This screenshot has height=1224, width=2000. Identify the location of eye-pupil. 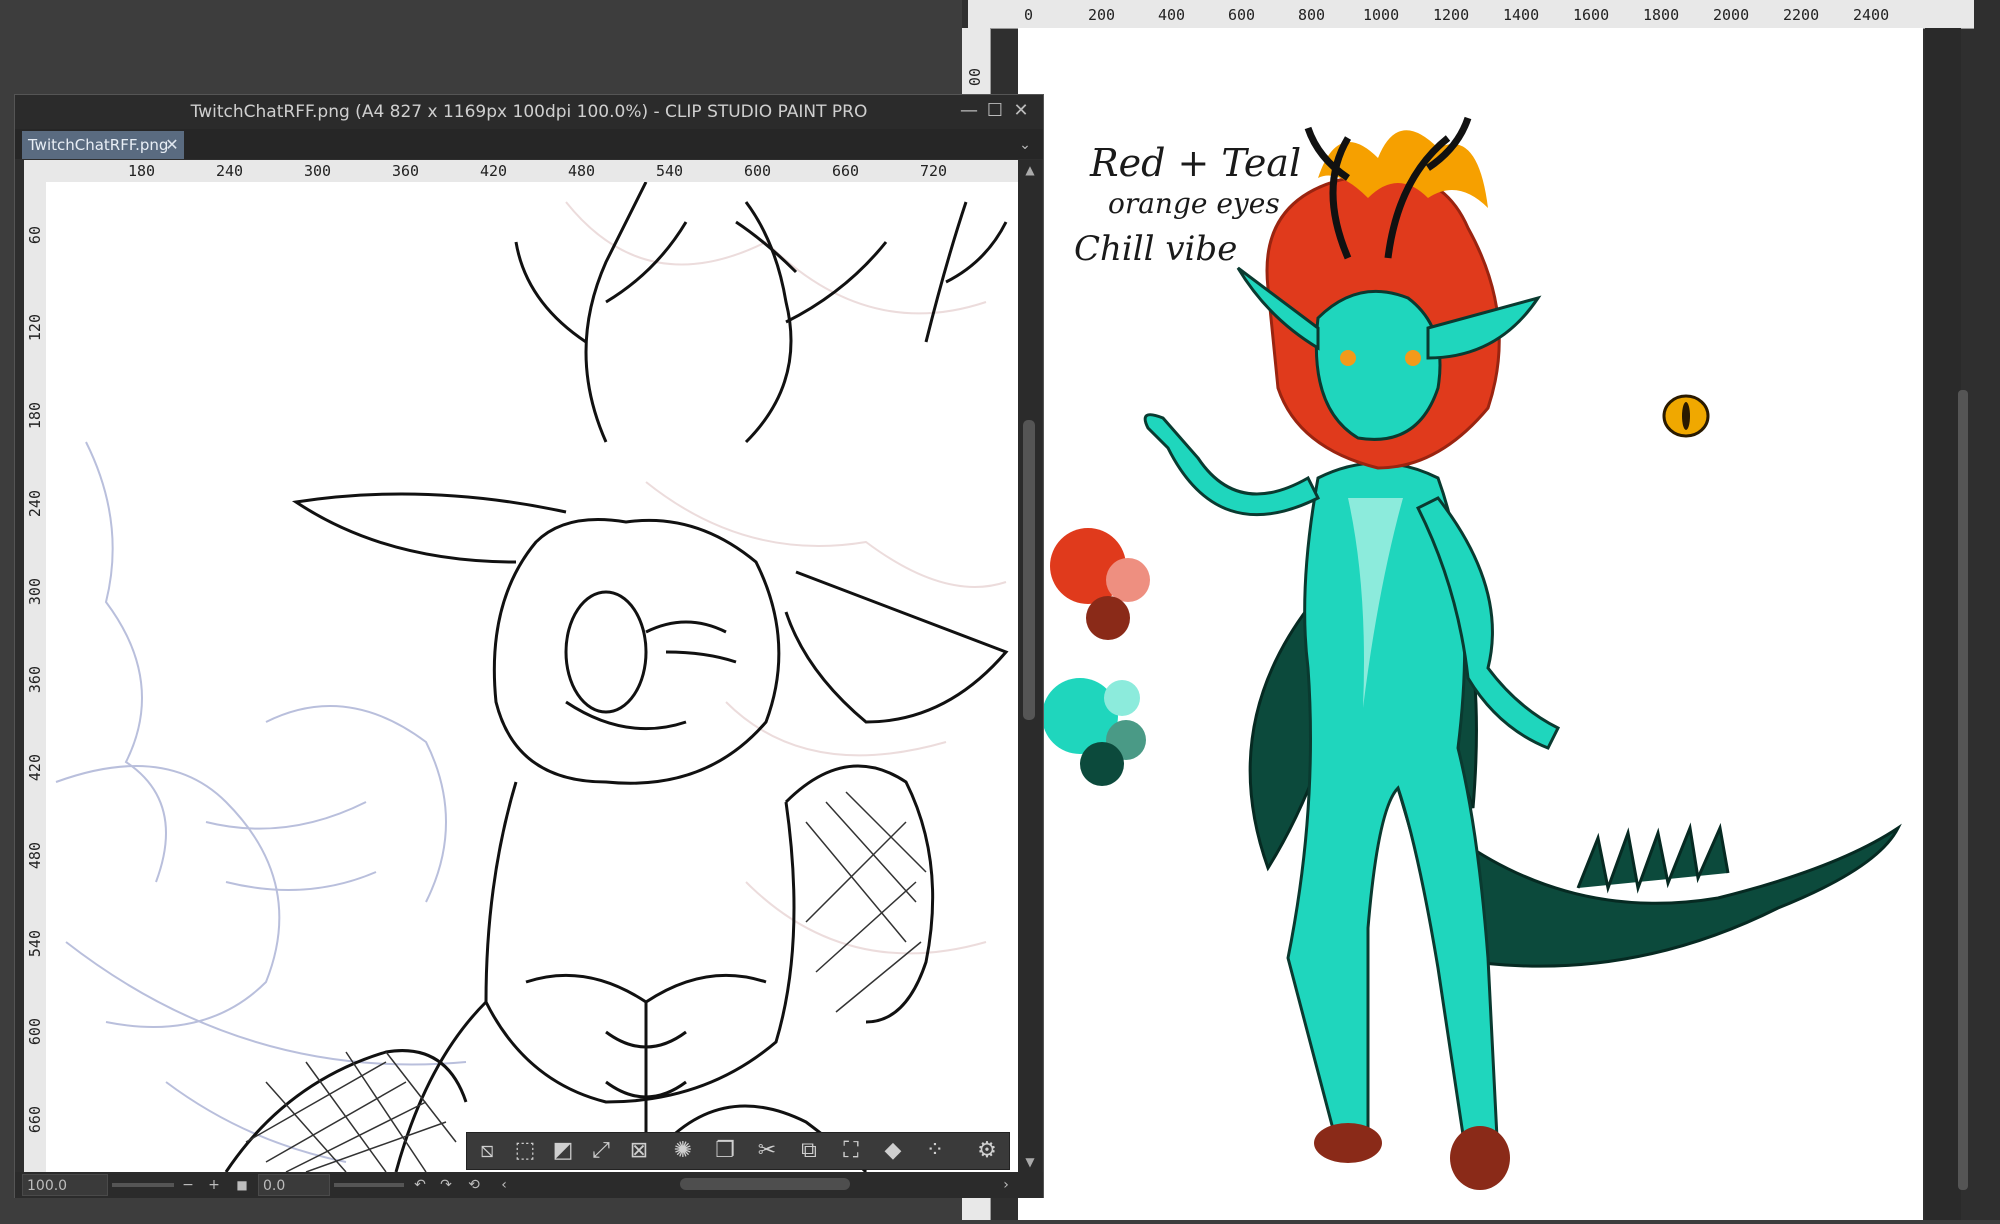
(1686, 416).